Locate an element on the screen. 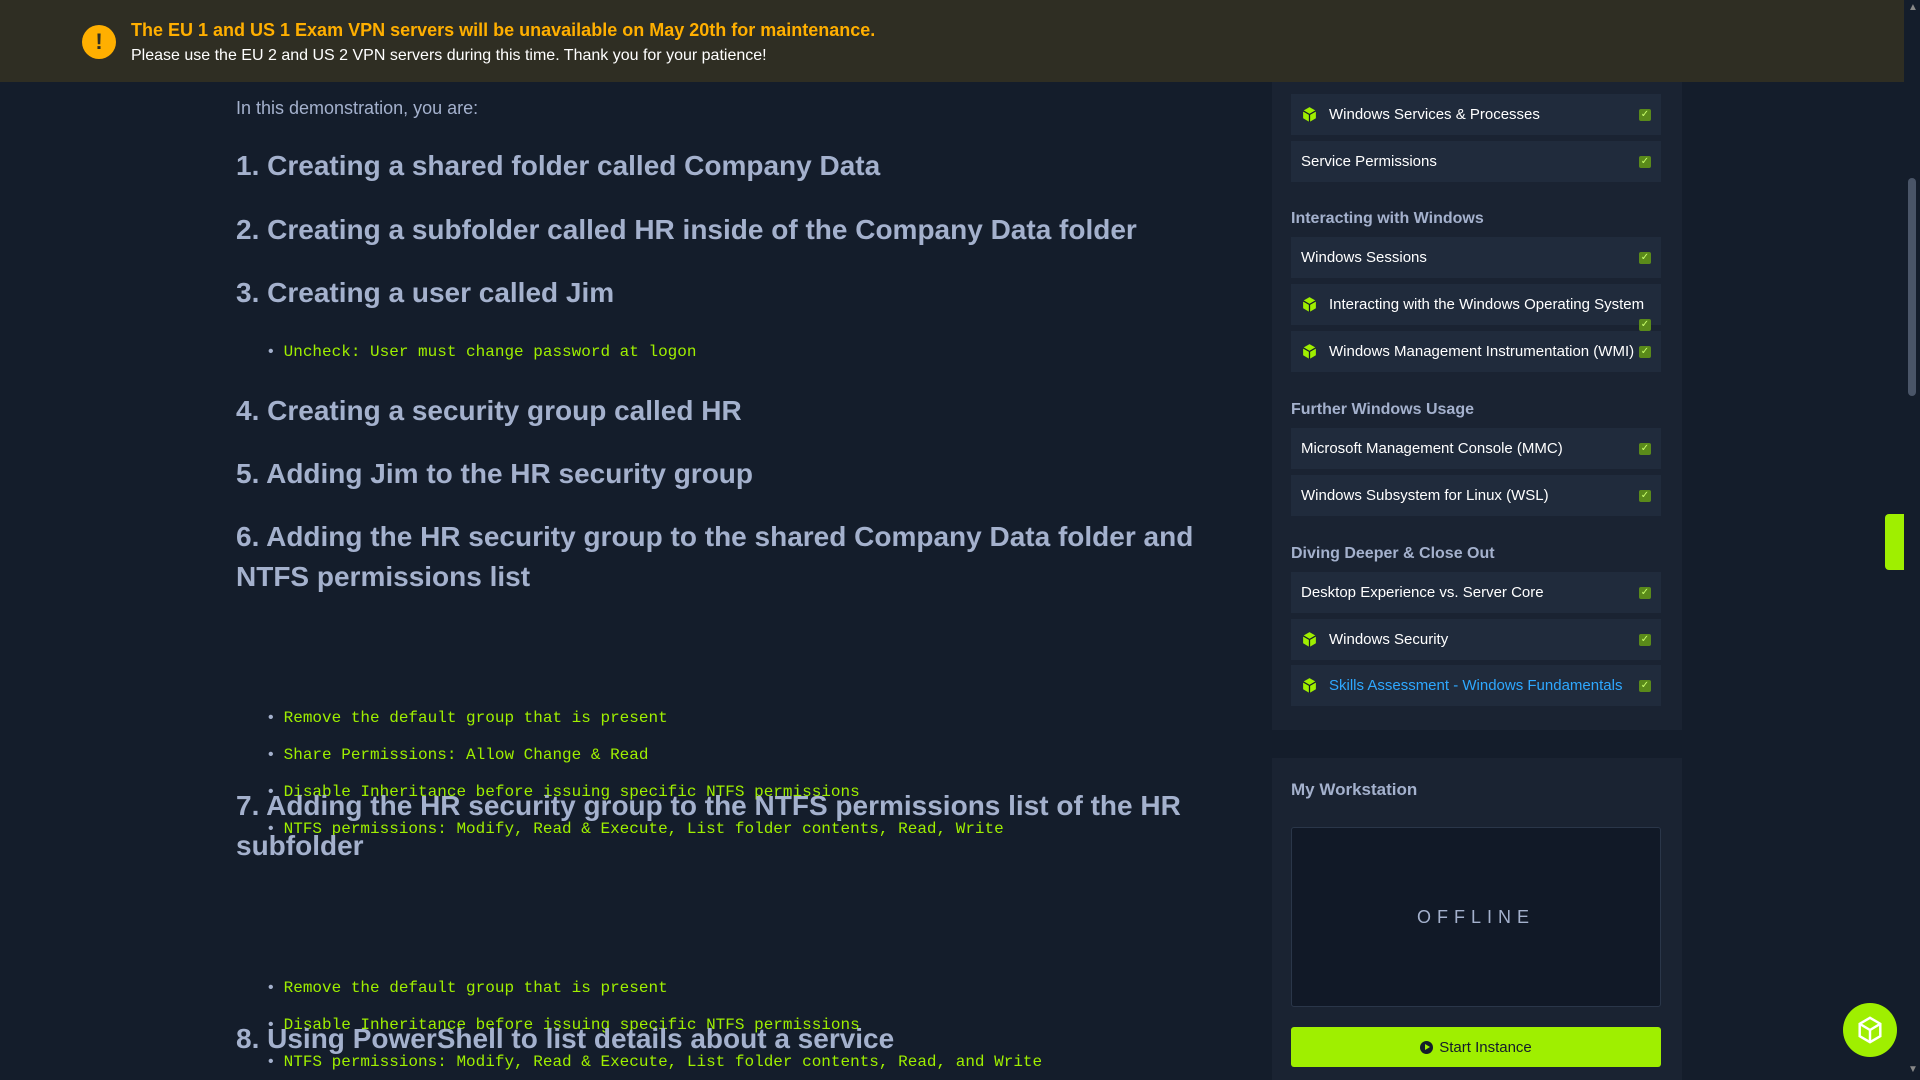 The height and width of the screenshot is (1080, 1920). step-heading: 5. Adding Jim to the HR security group is located at coordinates (495, 473).